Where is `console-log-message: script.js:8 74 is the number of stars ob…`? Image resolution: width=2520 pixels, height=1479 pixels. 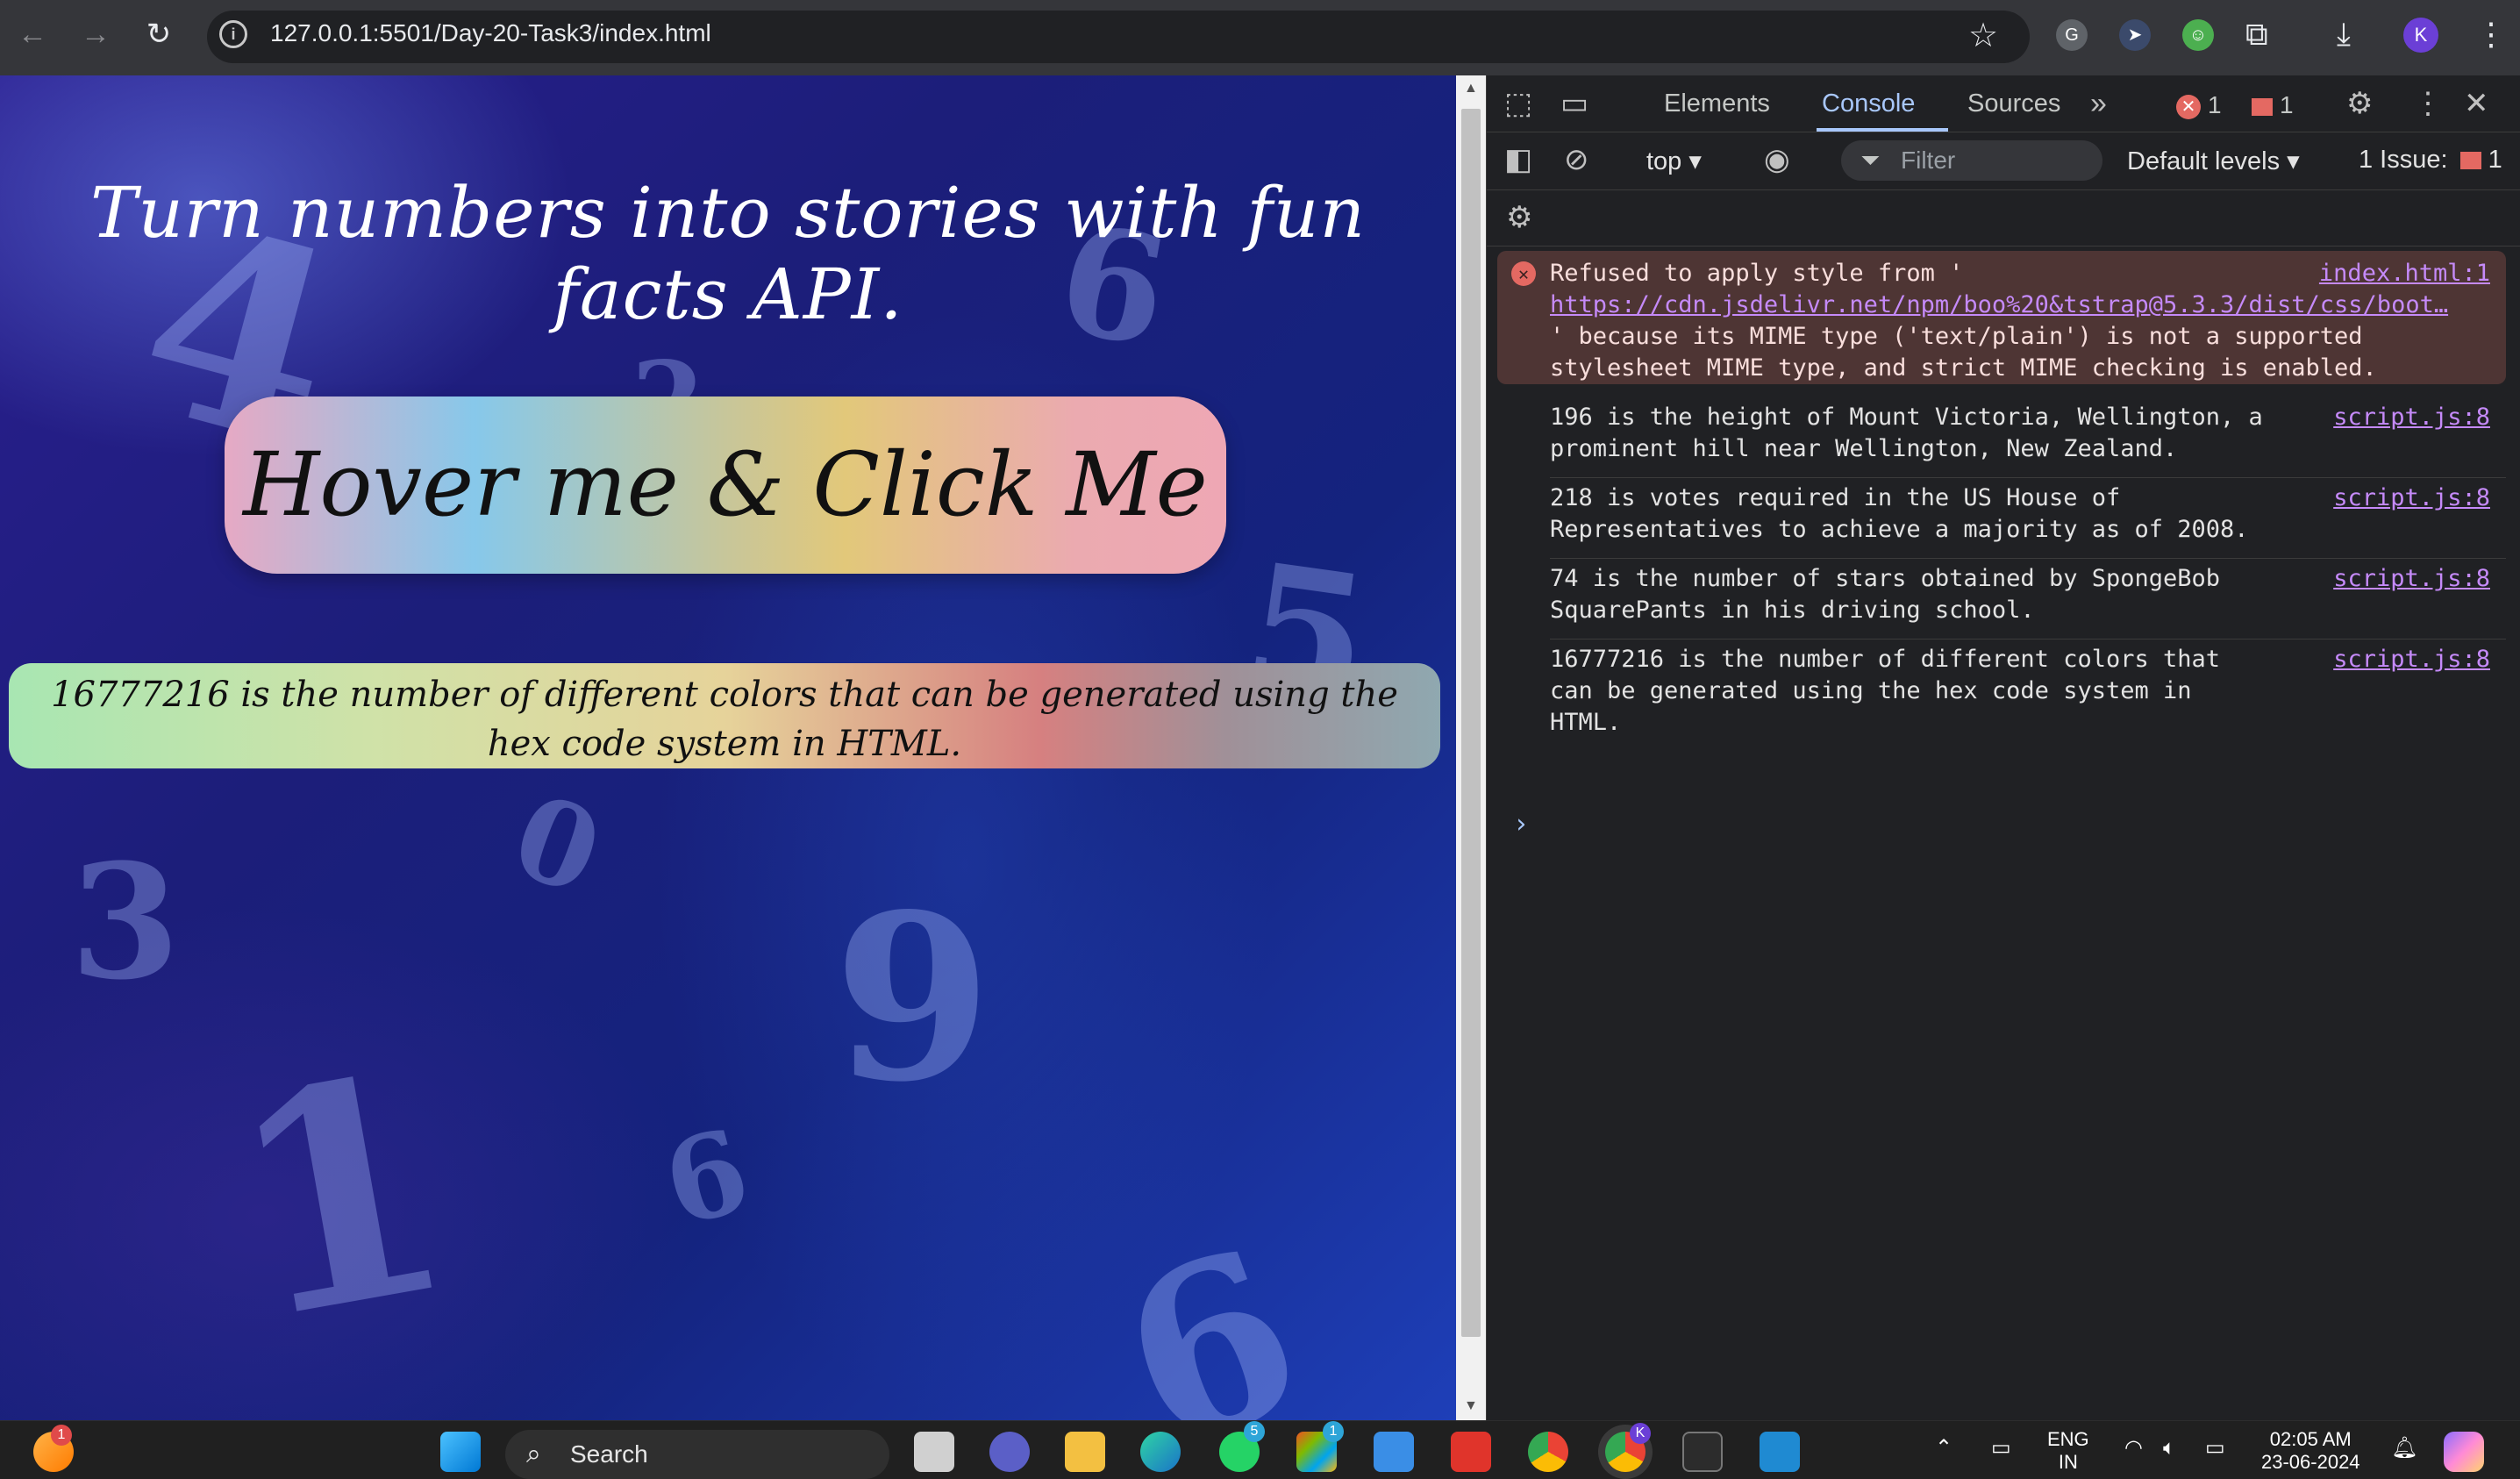 console-log-message: script.js:8 74 is the number of stars ob… is located at coordinates (2020, 593).